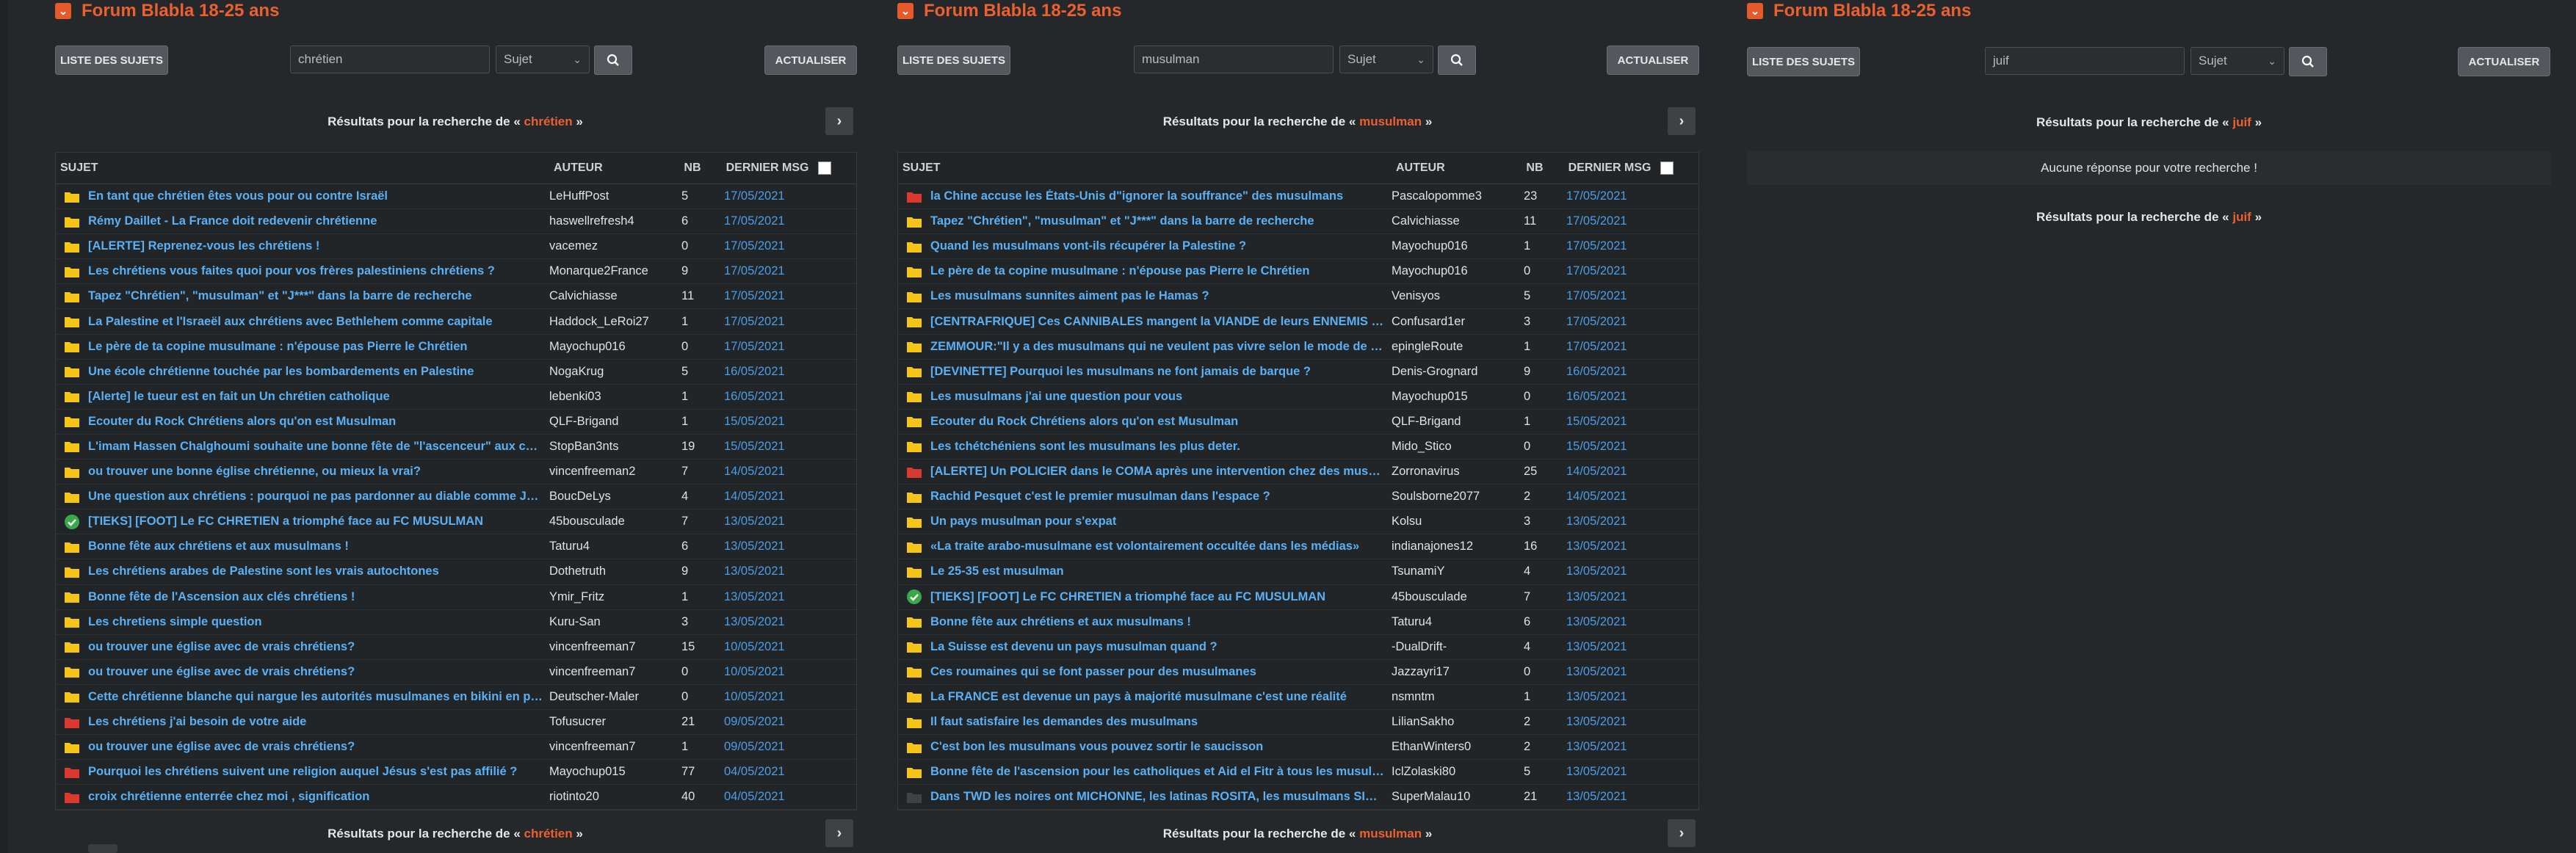 This screenshot has height=853, width=2576. I want to click on scrollbar-thumb, so click(102, 848).